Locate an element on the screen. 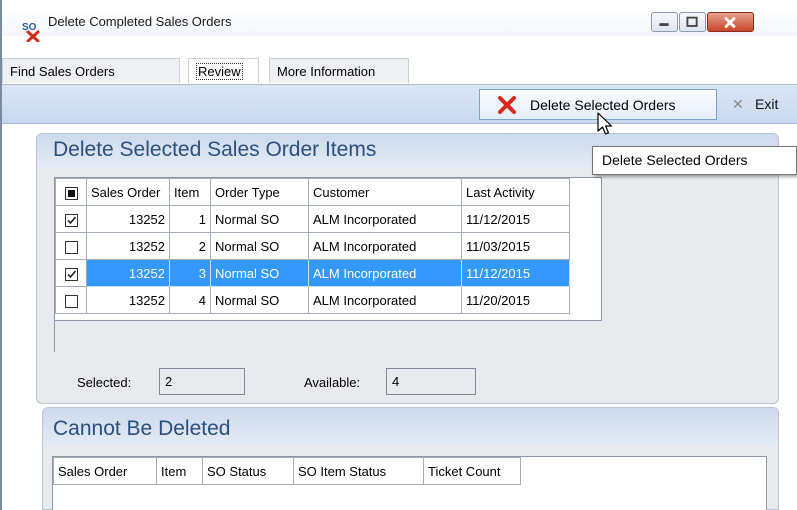  column-header: SO Item Status is located at coordinates (358, 471).